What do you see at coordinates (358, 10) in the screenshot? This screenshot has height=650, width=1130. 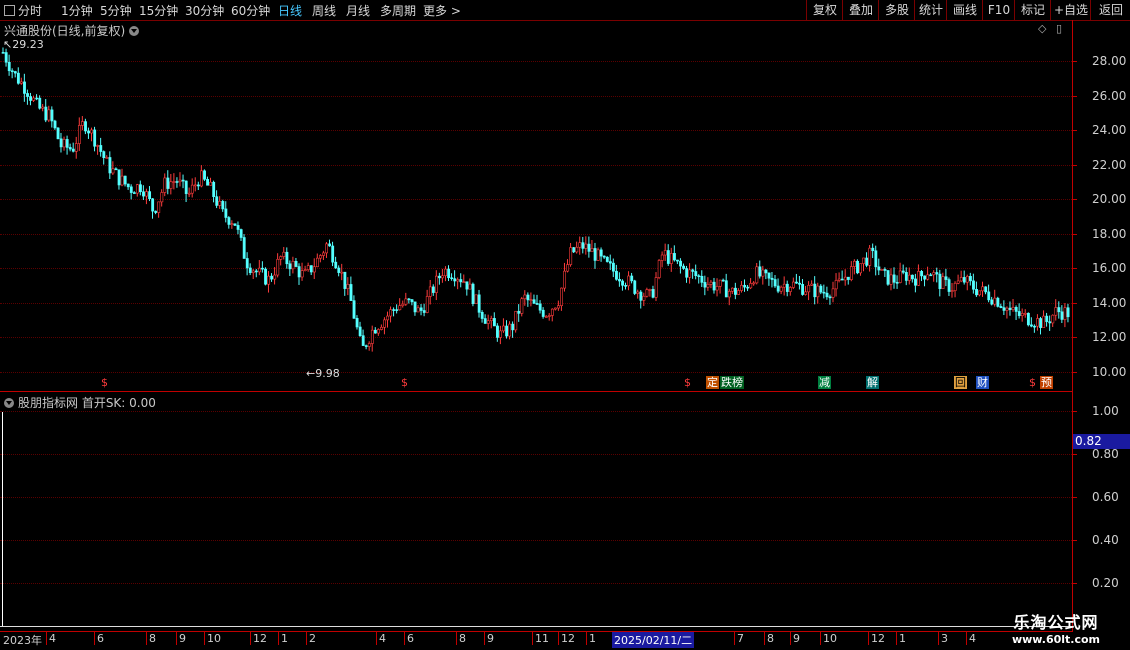 I see `timeframe-tab-monthly: 月线` at bounding box center [358, 10].